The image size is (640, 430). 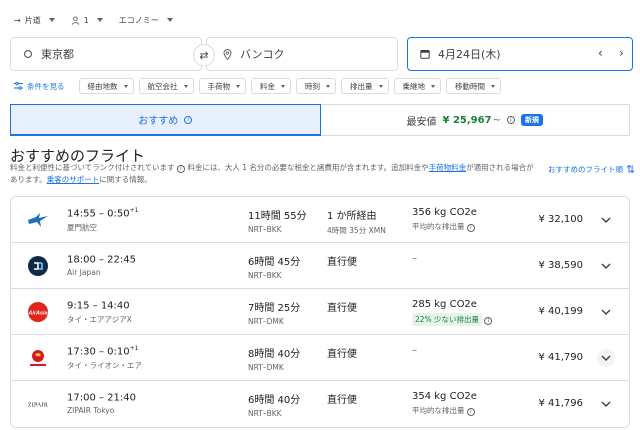 I want to click on flight-times: 9:15 – 14:40, so click(x=98, y=306).